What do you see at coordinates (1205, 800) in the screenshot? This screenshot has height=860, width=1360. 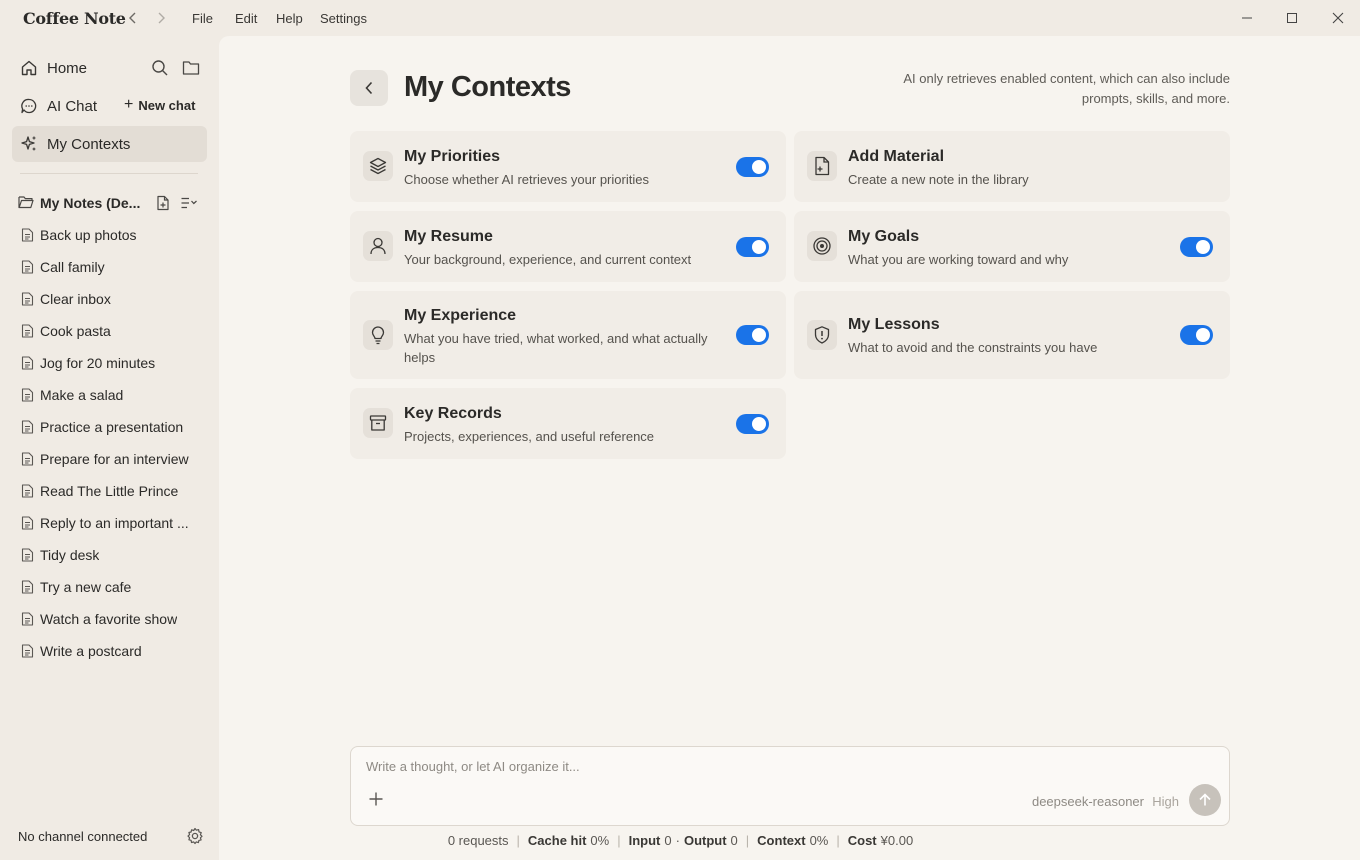 I see `send-button` at bounding box center [1205, 800].